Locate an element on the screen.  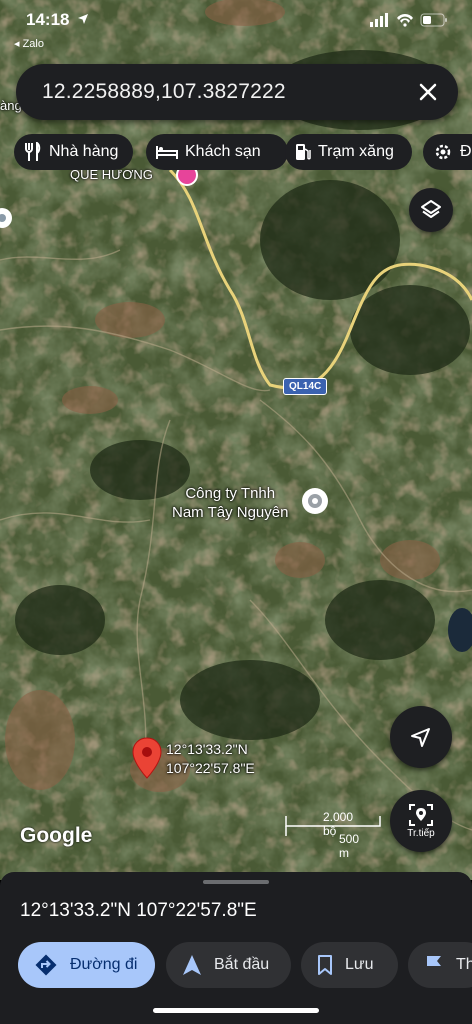
status-bar: 14:18 ◂ Zalo is located at coordinates (236, 25).